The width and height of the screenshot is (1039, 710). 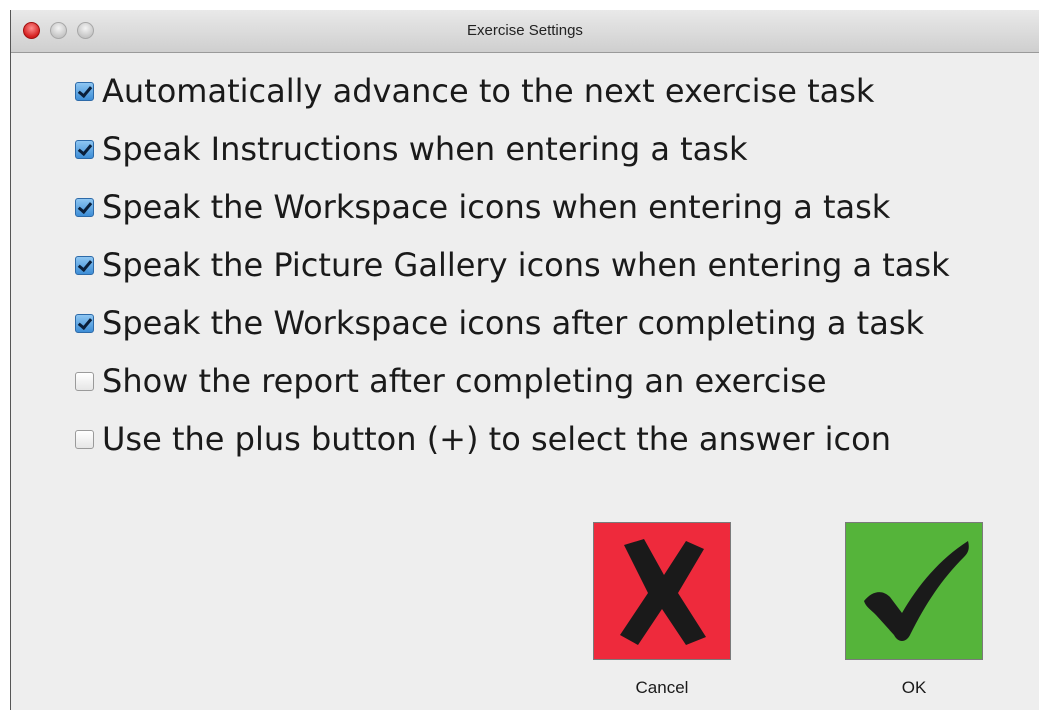 I want to click on speak-workspace-icons-entering-checkbox, so click(x=84, y=207).